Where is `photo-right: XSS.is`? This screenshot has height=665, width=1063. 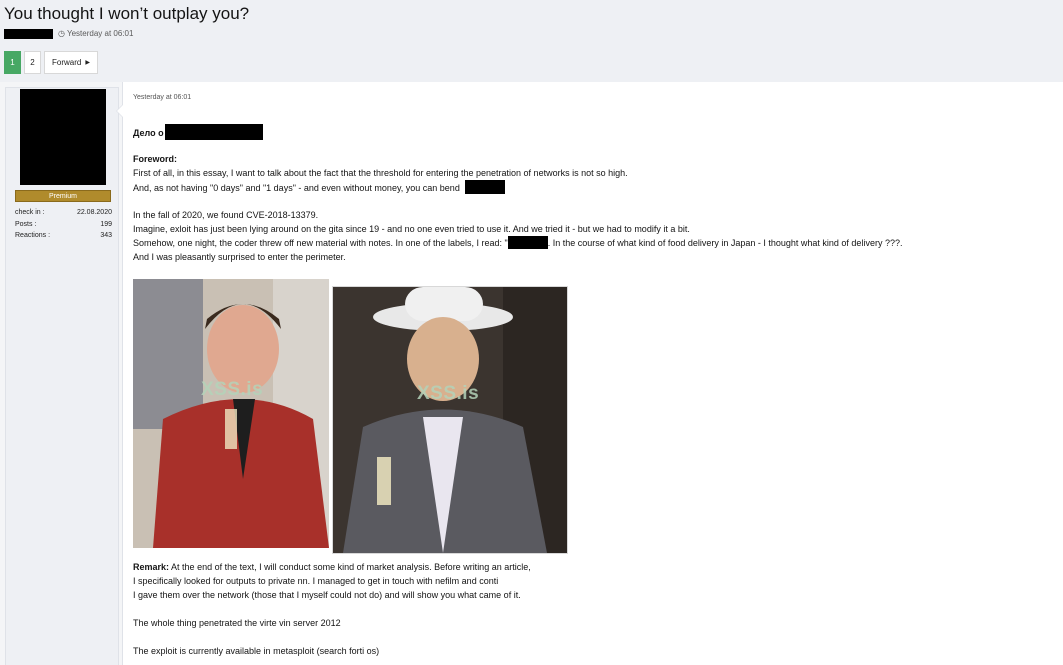 photo-right: XSS.is is located at coordinates (450, 420).